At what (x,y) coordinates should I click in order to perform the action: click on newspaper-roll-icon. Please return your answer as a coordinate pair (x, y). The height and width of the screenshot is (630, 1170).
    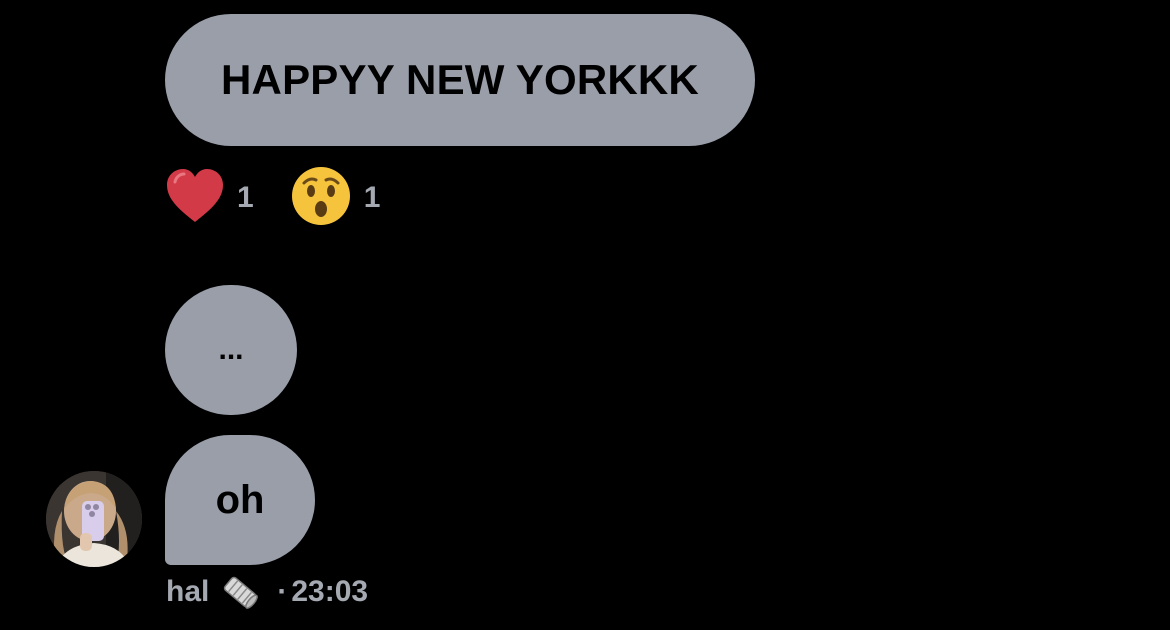
    Looking at the image, I should click on (240, 592).